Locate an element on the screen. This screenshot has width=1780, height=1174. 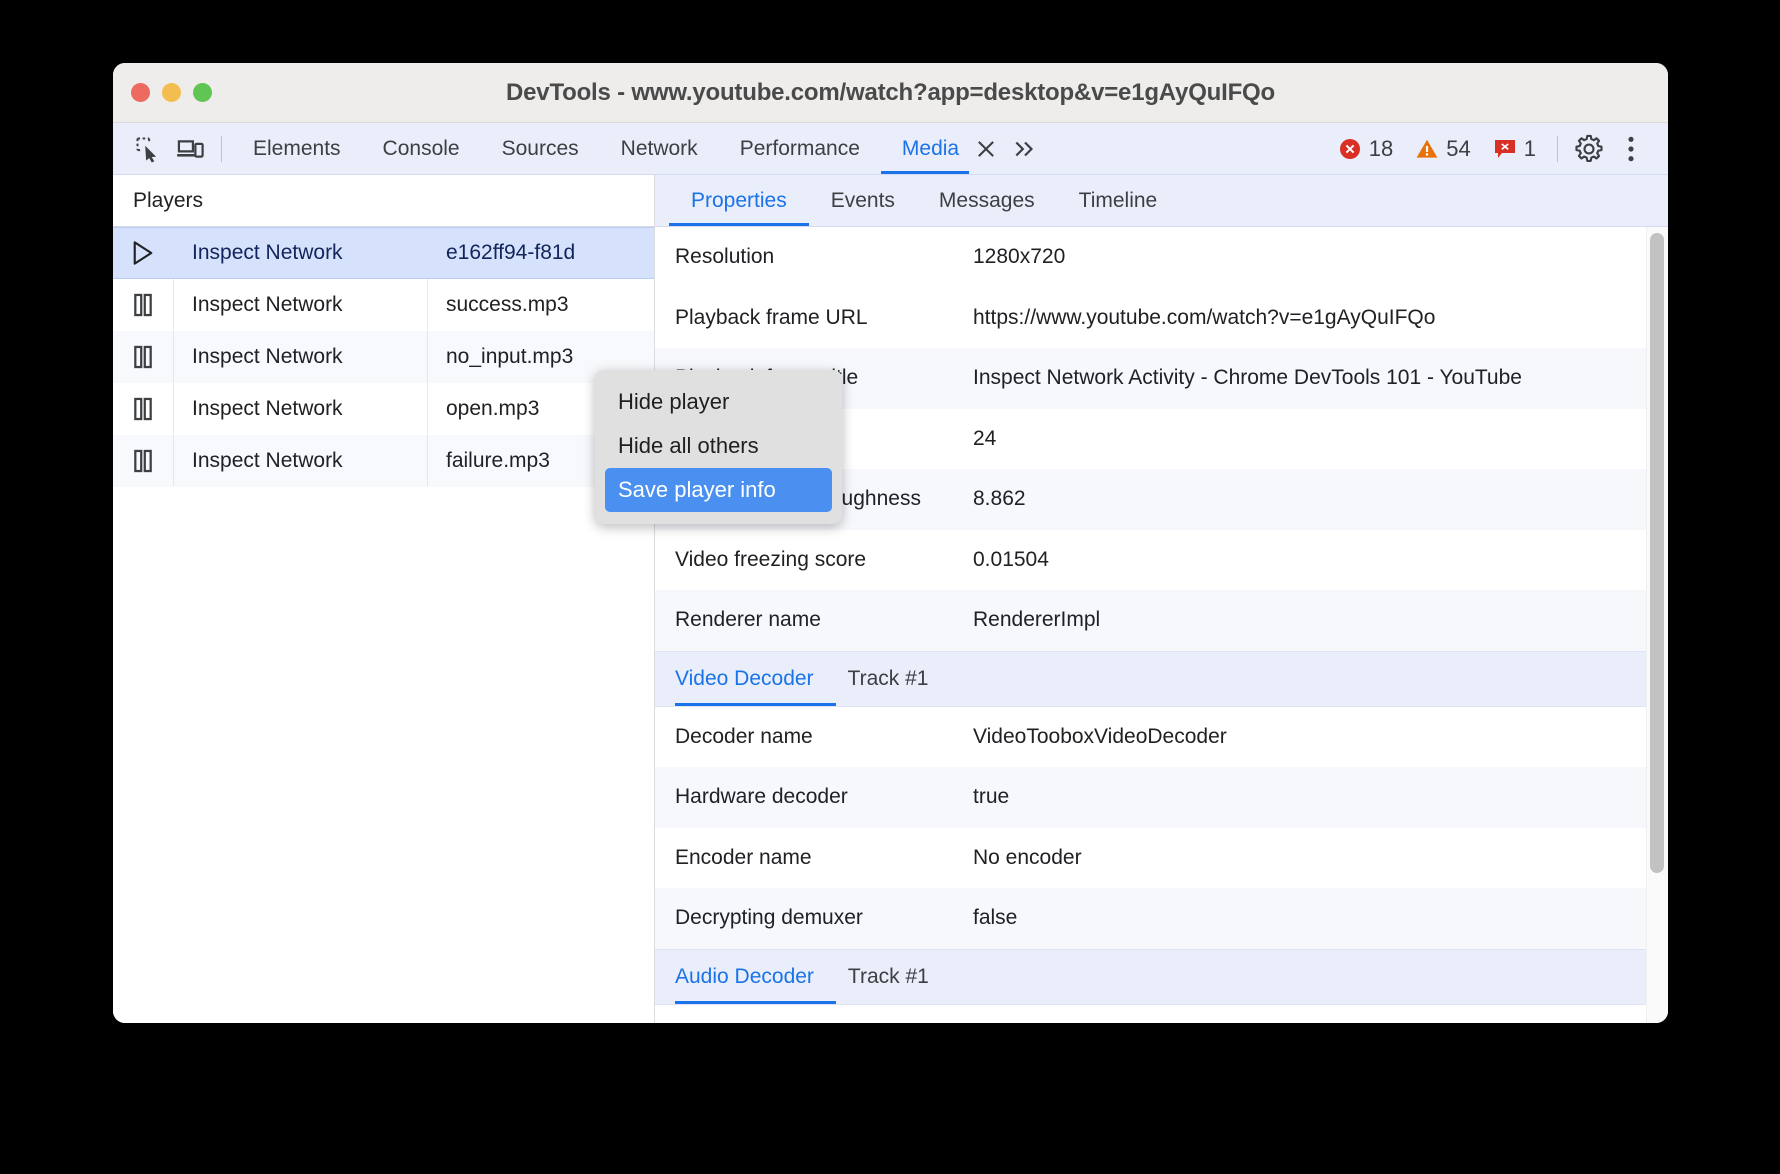
close-window-button is located at coordinates (140, 92).